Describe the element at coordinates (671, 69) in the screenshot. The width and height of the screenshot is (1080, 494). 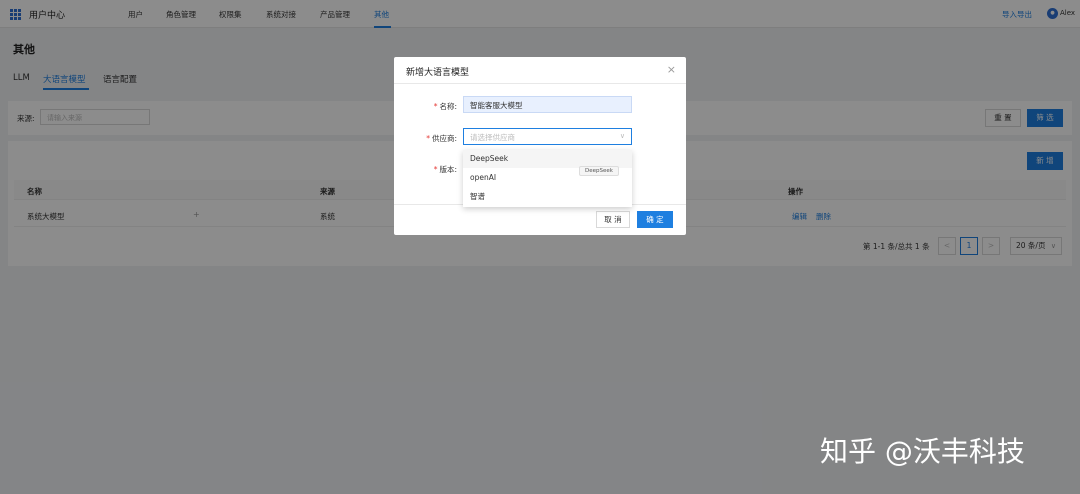
I see `close-icon: ×` at that location.